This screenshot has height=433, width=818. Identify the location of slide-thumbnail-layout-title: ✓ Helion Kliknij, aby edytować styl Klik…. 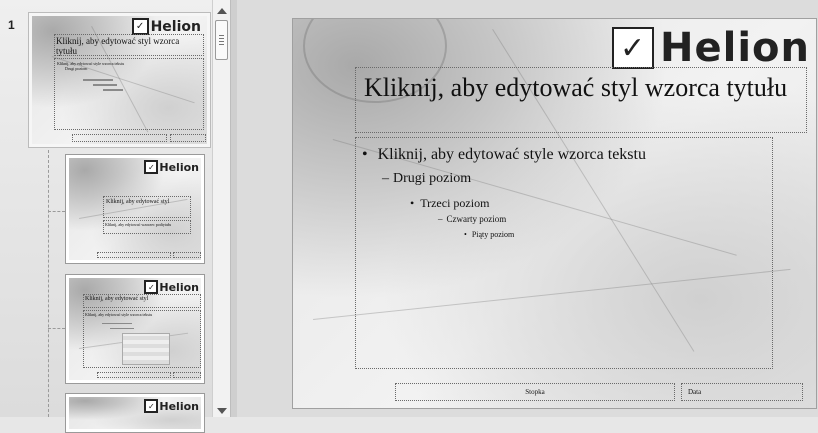
(135, 209).